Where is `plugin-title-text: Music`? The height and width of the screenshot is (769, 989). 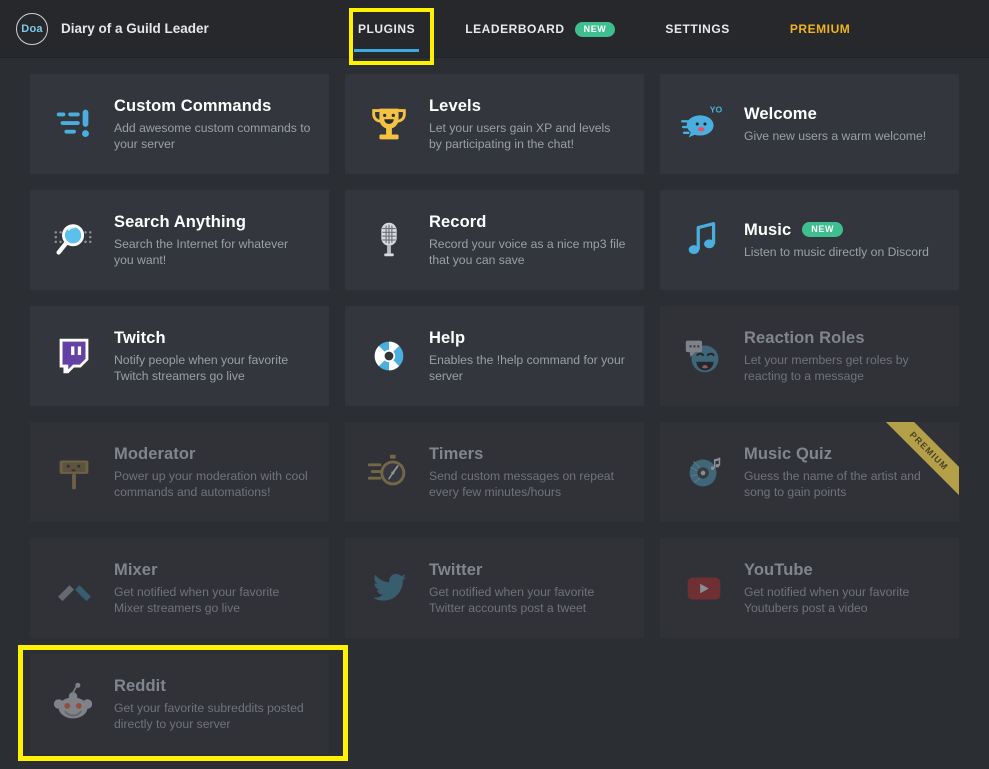 plugin-title-text: Music is located at coordinates (768, 229).